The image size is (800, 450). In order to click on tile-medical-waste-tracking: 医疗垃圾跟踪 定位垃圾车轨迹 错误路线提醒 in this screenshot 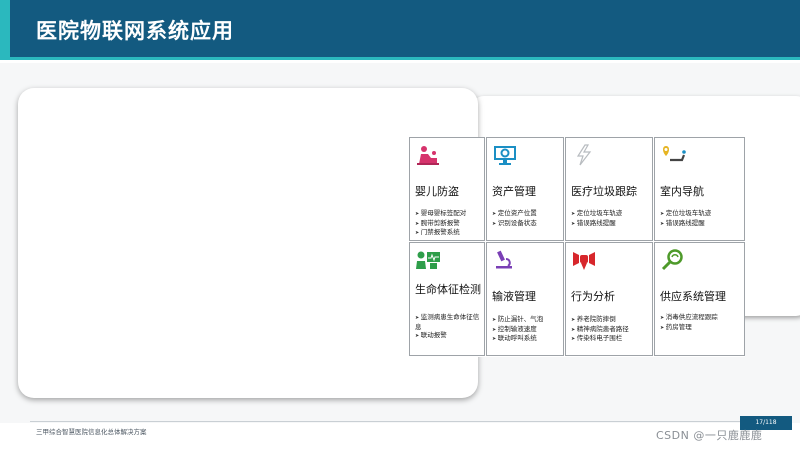, I will do `click(609, 189)`.